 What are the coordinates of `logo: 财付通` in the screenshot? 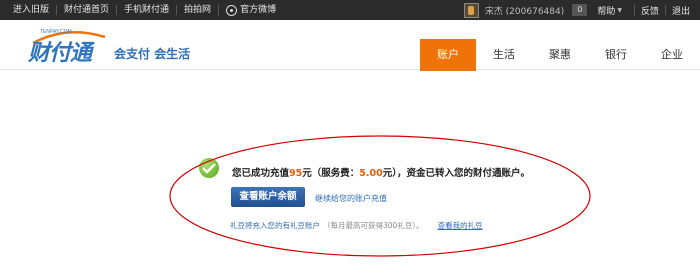 It's located at (60, 51).